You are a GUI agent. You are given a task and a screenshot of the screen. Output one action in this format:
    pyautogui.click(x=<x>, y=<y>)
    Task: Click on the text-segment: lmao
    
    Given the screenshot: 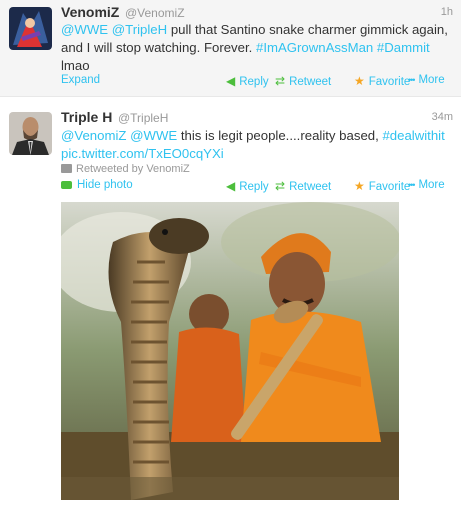 What is the action you would take?
    pyautogui.click(x=75, y=65)
    